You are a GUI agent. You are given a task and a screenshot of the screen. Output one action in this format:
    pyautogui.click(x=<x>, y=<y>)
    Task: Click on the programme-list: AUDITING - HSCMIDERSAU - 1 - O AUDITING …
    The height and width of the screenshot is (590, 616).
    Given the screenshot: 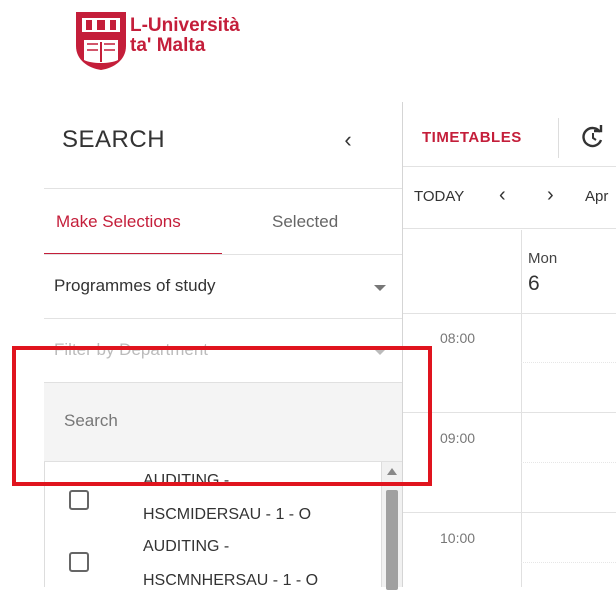 What is the action you would take?
    pyautogui.click(x=212, y=524)
    